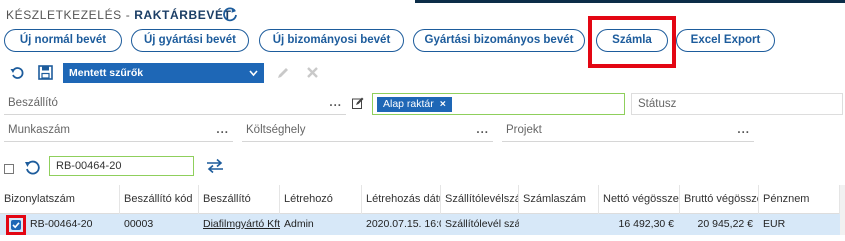 This screenshot has height=241, width=845. What do you see at coordinates (639, 199) in the screenshot?
I see `column-header: Nettó végösszeg` at bounding box center [639, 199].